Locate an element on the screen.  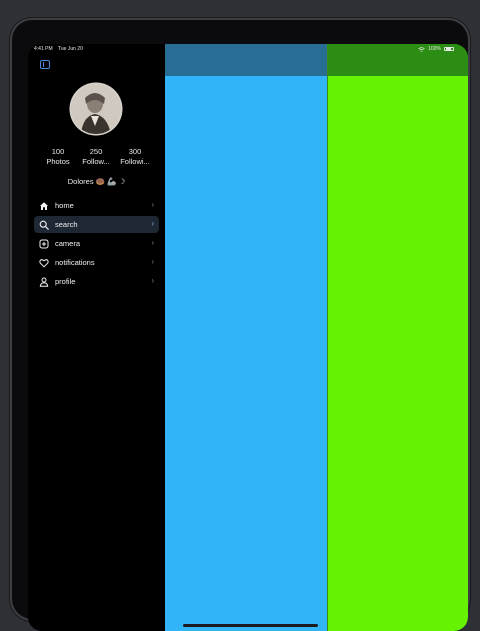
stat-photos: 100 Photos is located at coordinates (58, 157).